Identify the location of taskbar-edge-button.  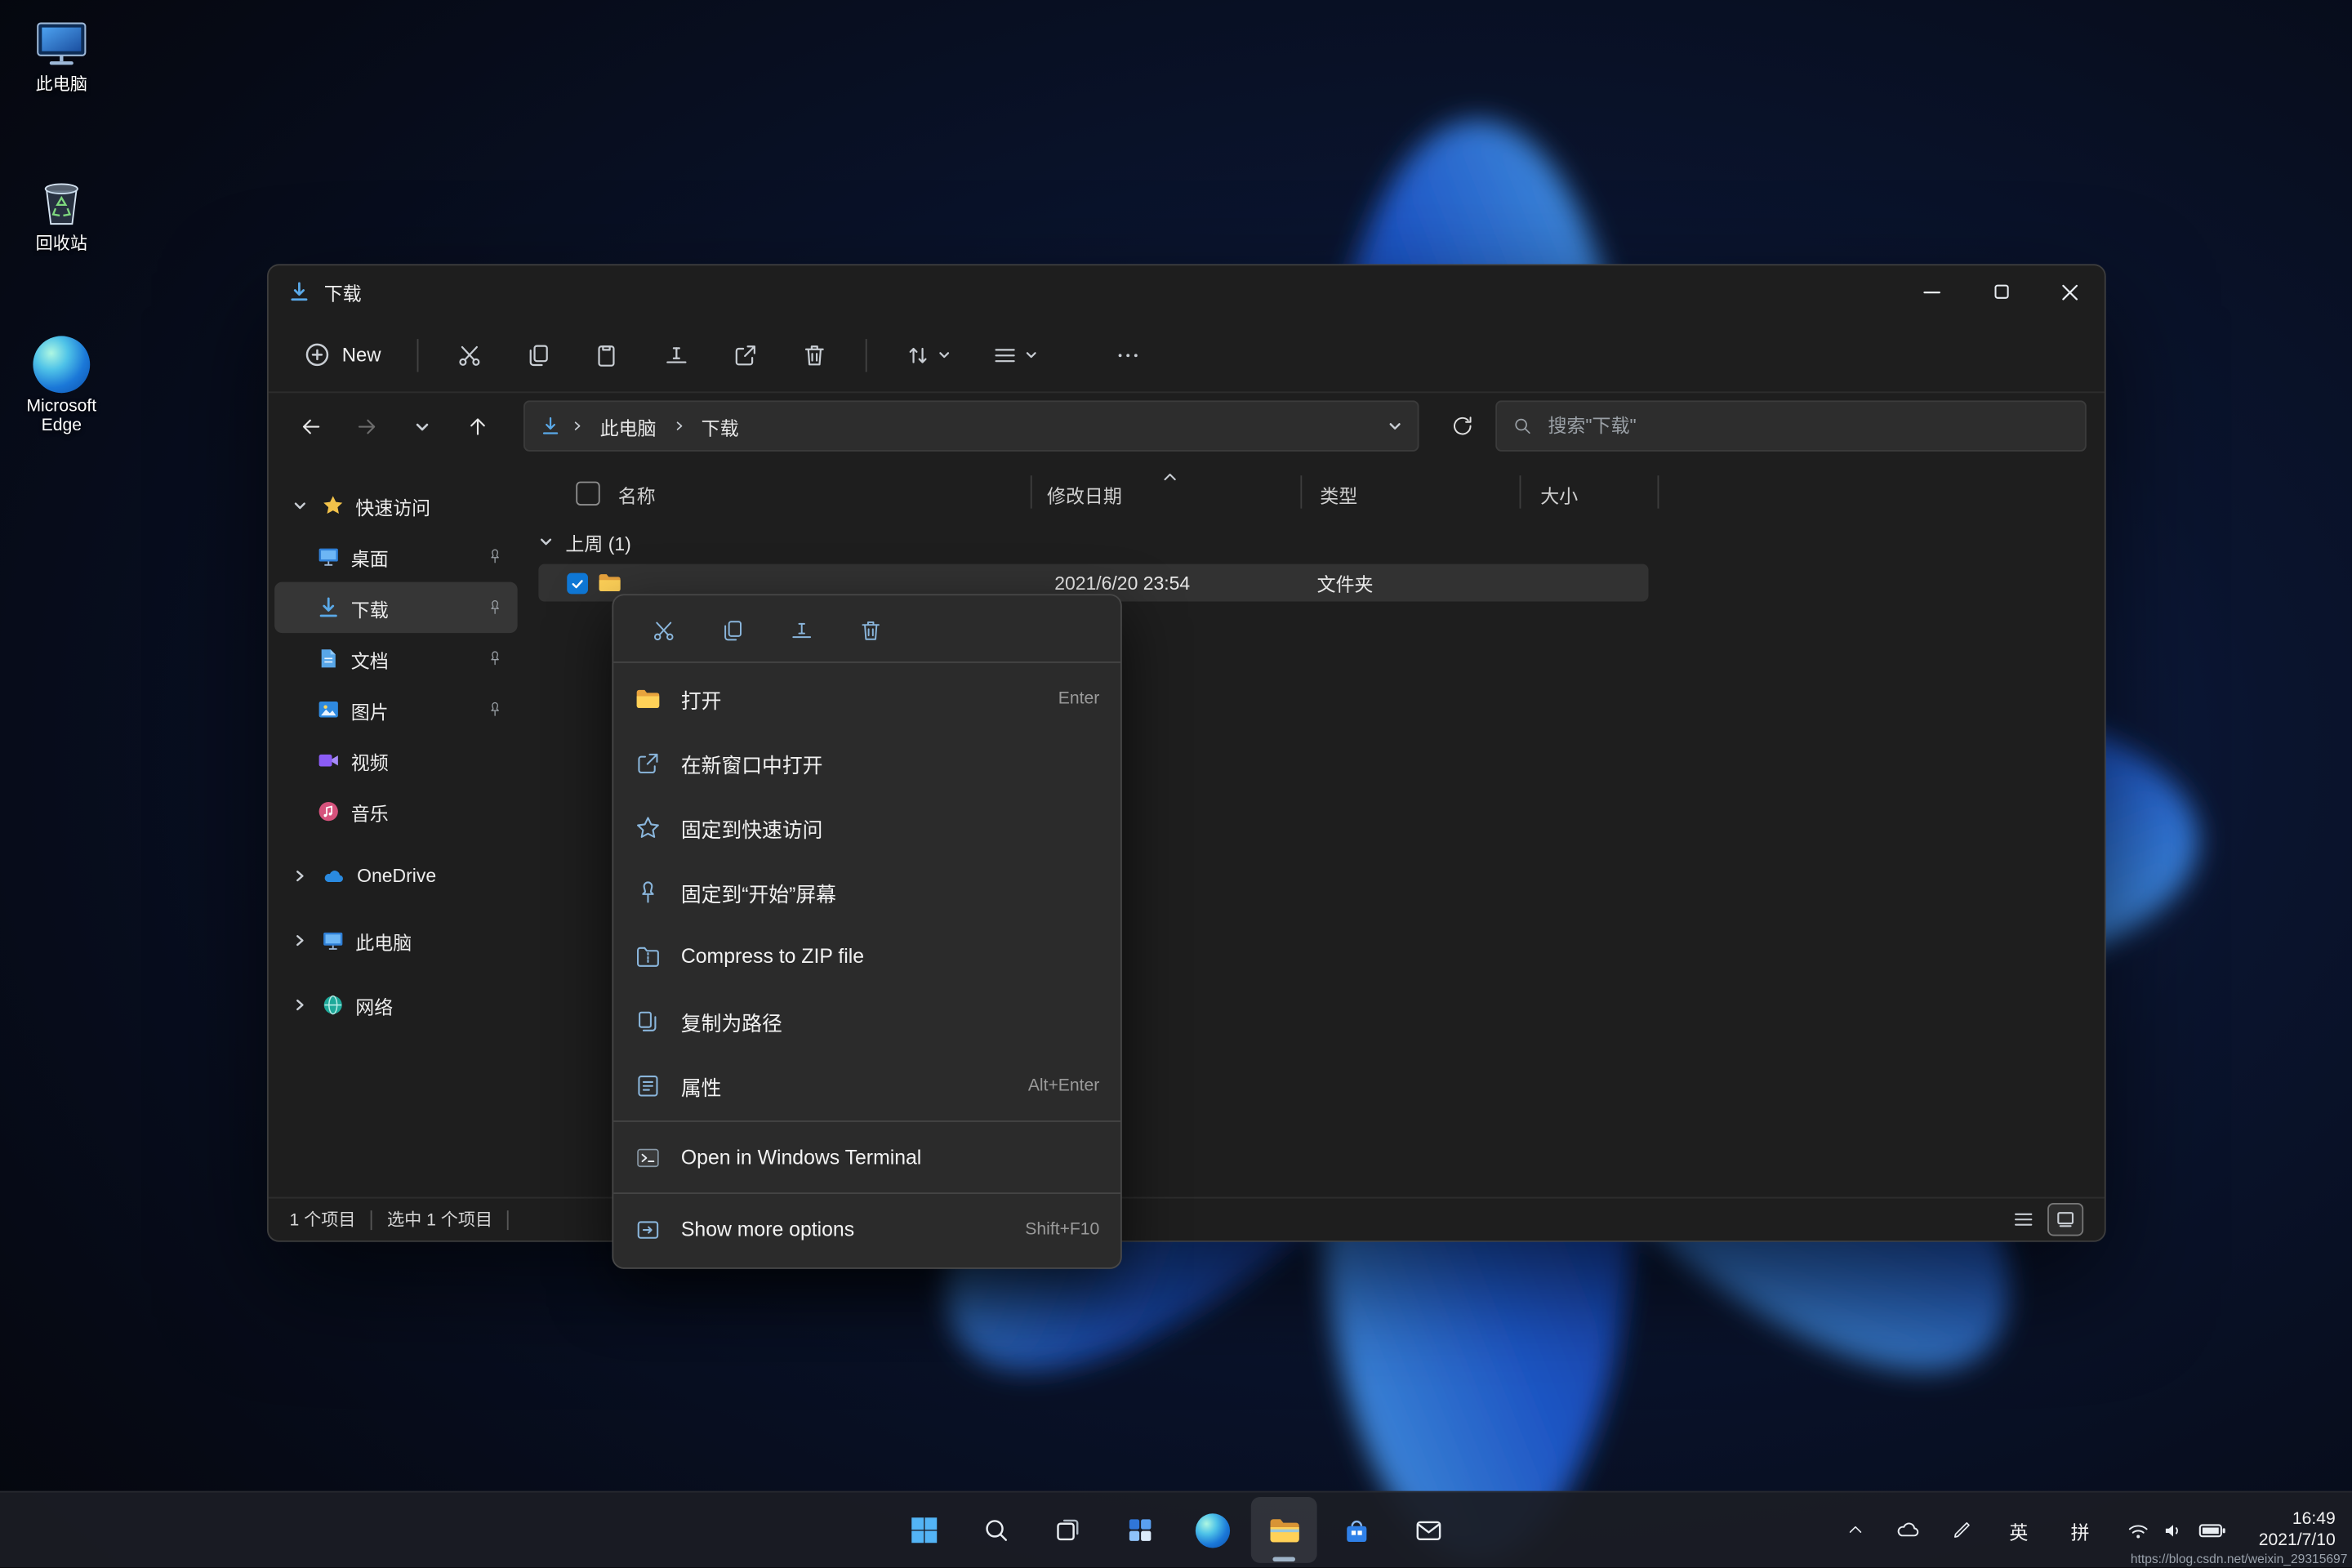
(1212, 1530).